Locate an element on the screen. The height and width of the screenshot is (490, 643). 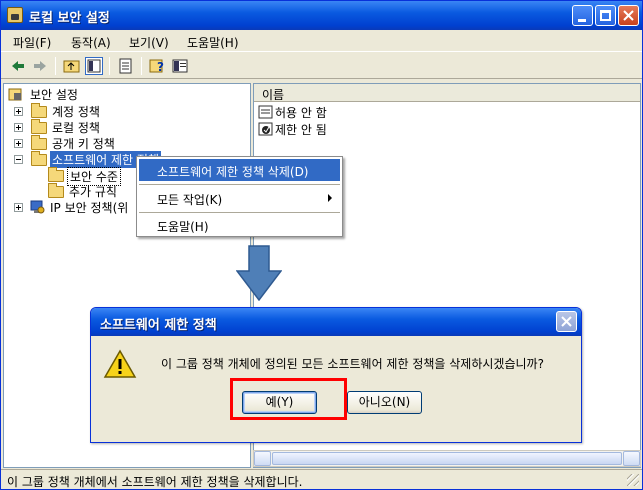
tree-item-label: 공개 키 정책 is located at coordinates (83, 144).